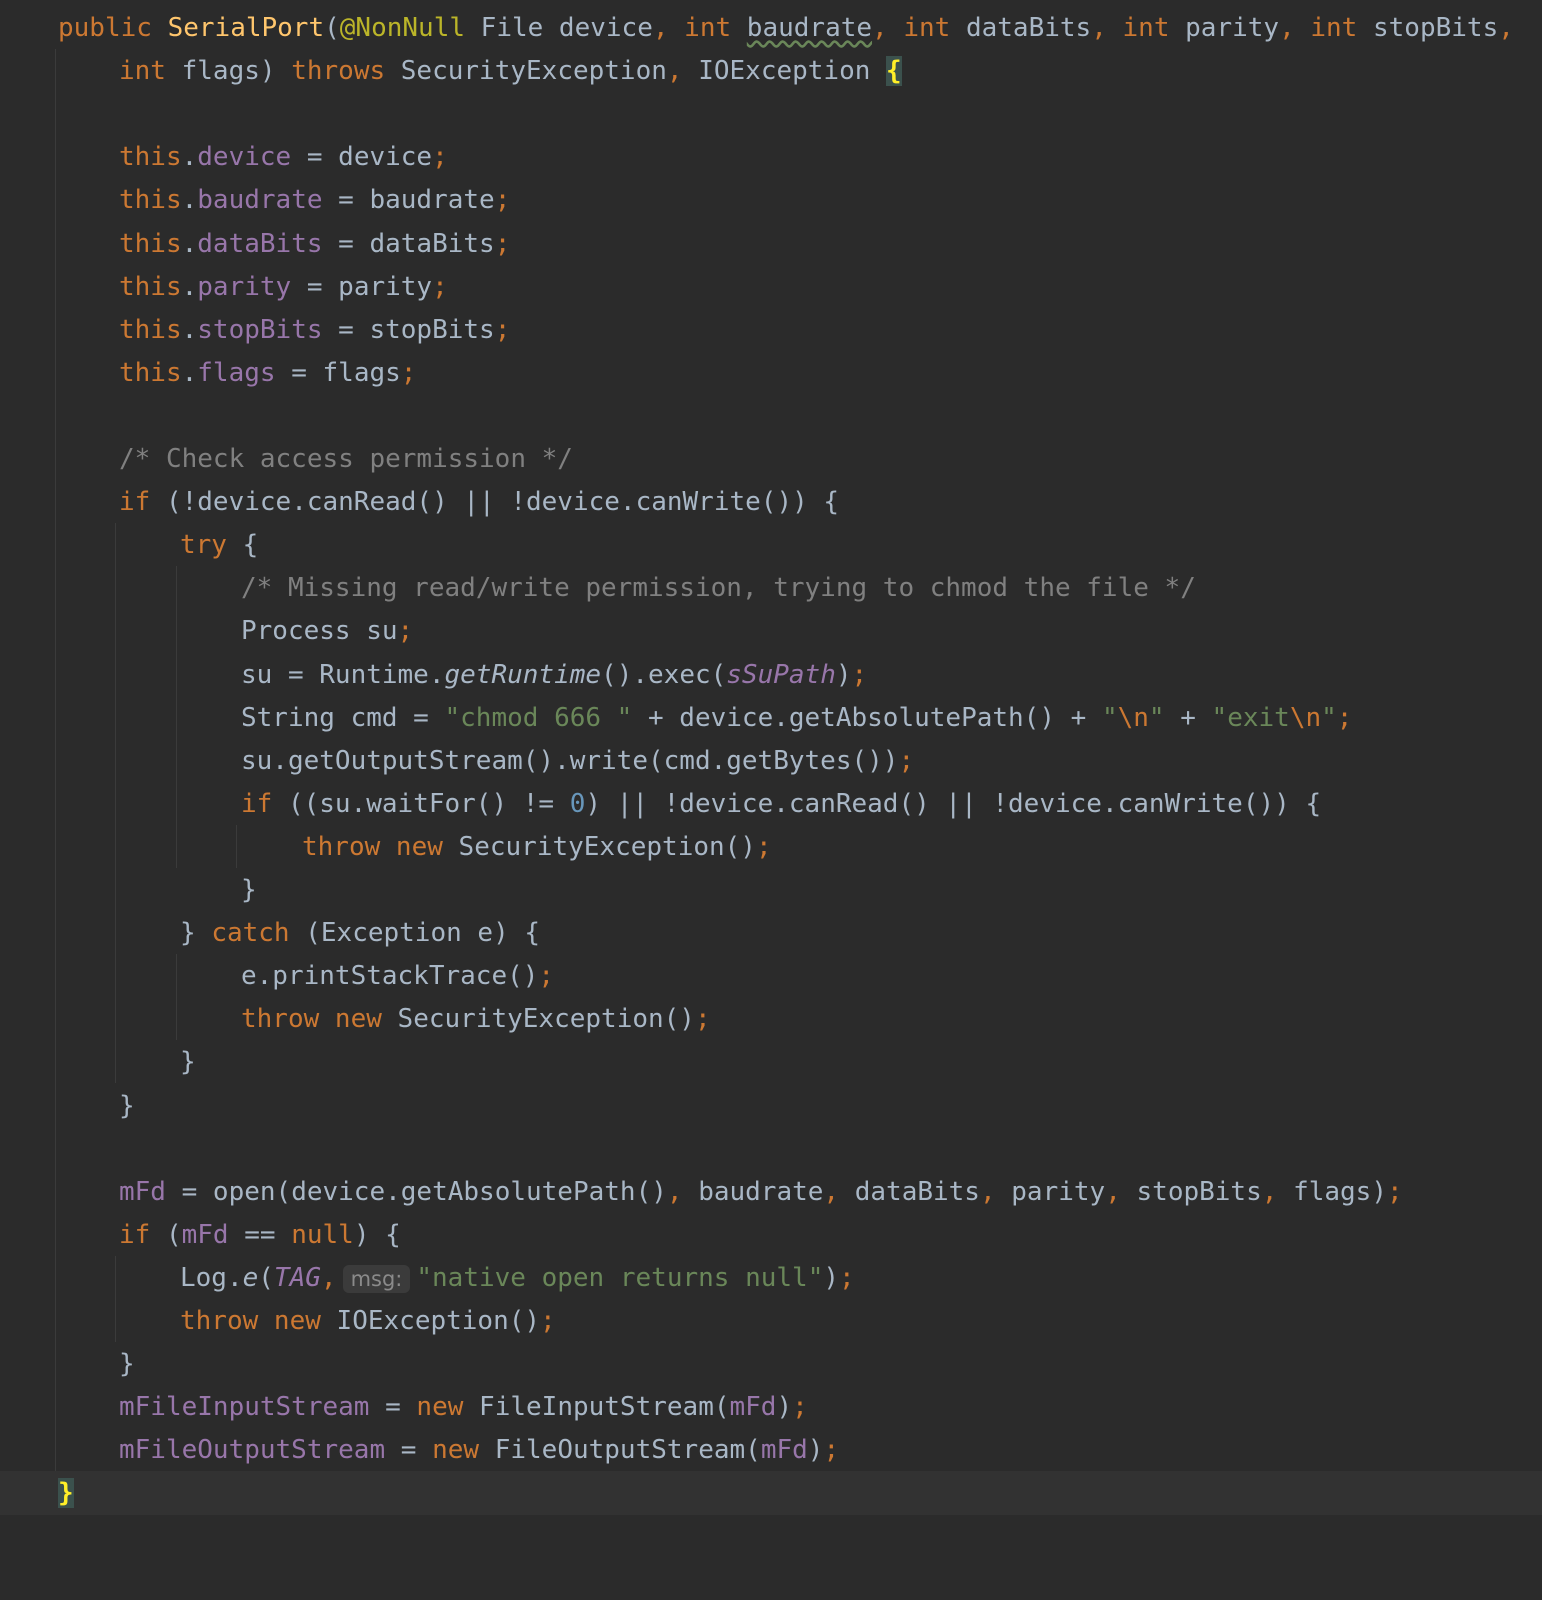 The height and width of the screenshot is (1600, 1542). What do you see at coordinates (236, 71) in the screenshot?
I see `code-token: flags)` at bounding box center [236, 71].